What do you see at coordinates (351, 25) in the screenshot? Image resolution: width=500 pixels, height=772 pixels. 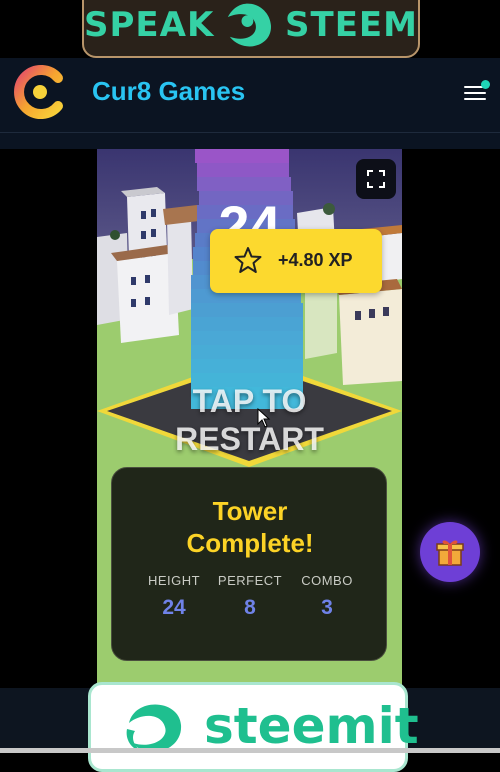 I see `banner-right-word: STEEM` at bounding box center [351, 25].